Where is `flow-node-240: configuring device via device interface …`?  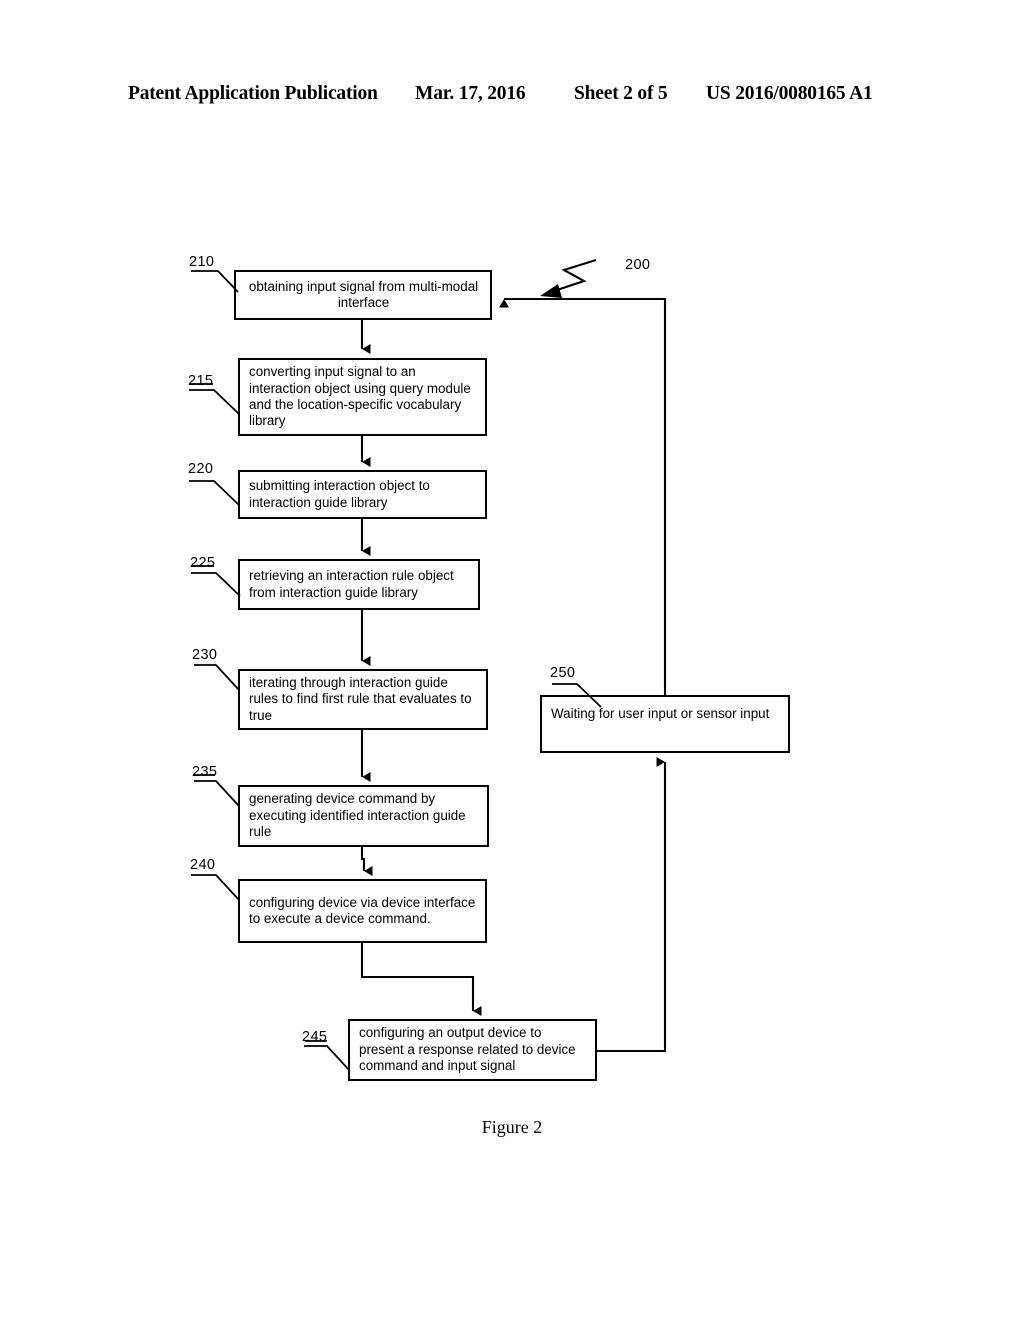
flow-node-240: configuring device via device interface … is located at coordinates (362, 911).